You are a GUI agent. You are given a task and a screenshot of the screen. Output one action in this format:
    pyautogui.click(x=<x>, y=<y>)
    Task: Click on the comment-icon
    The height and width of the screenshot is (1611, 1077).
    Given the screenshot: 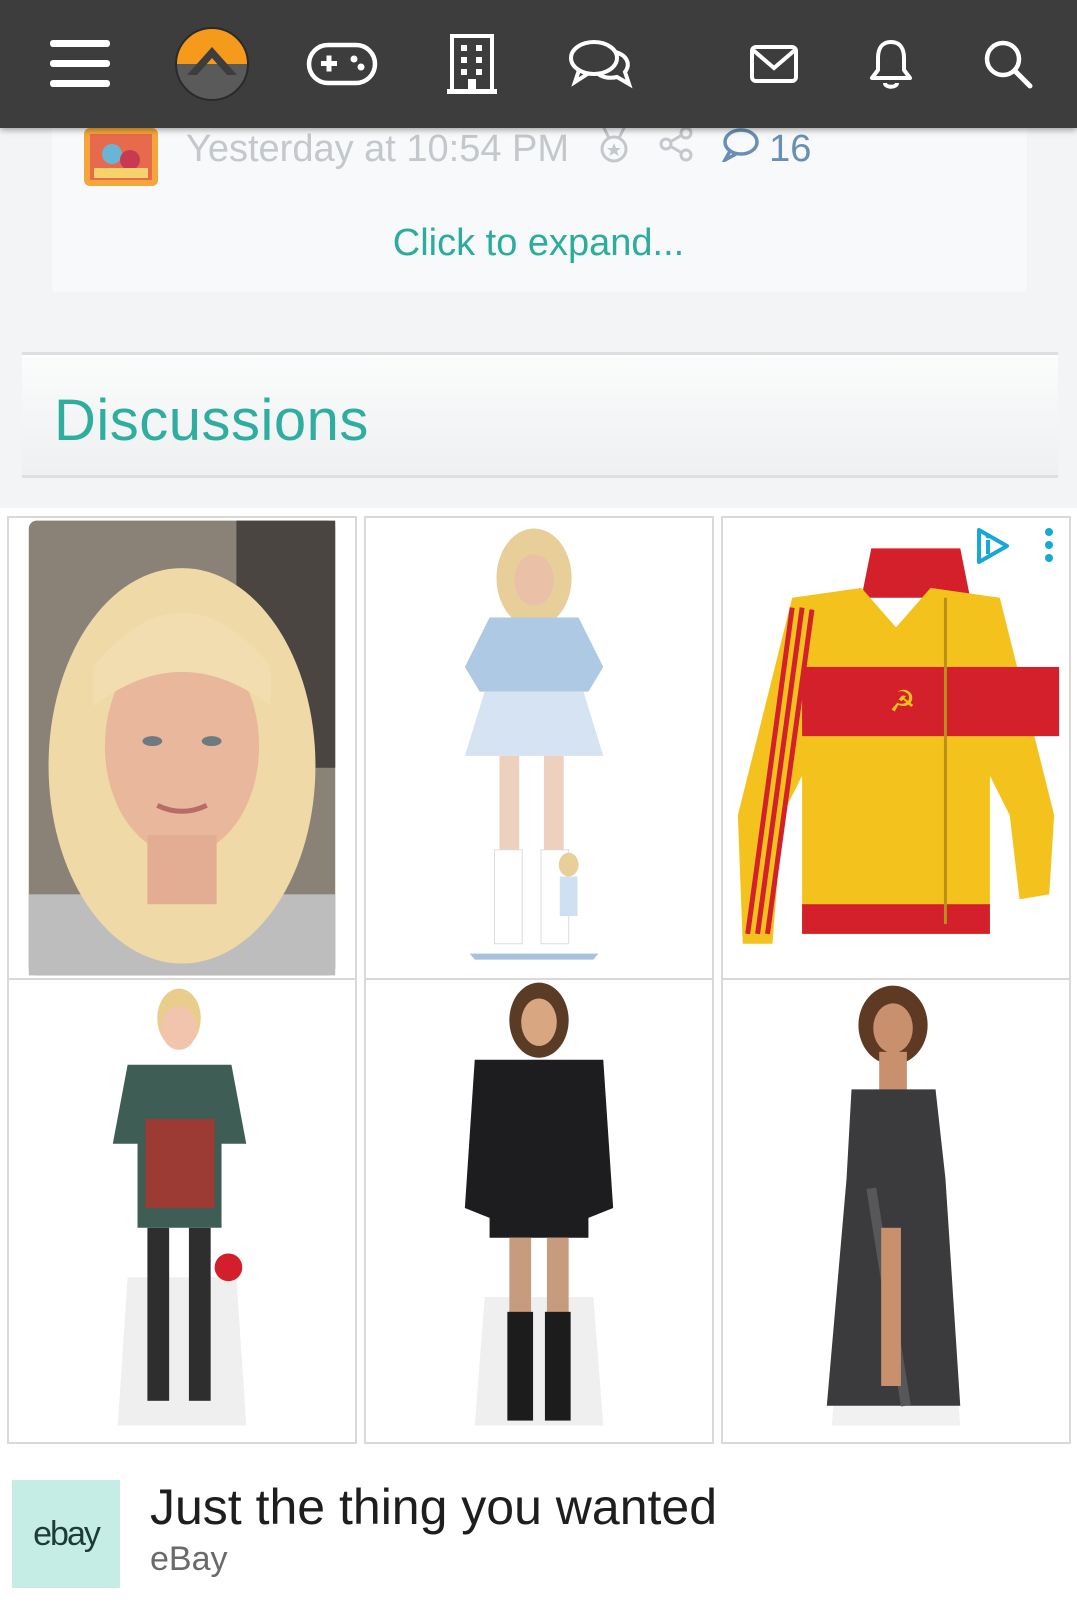 What is the action you would take?
    pyautogui.click(x=739, y=149)
    